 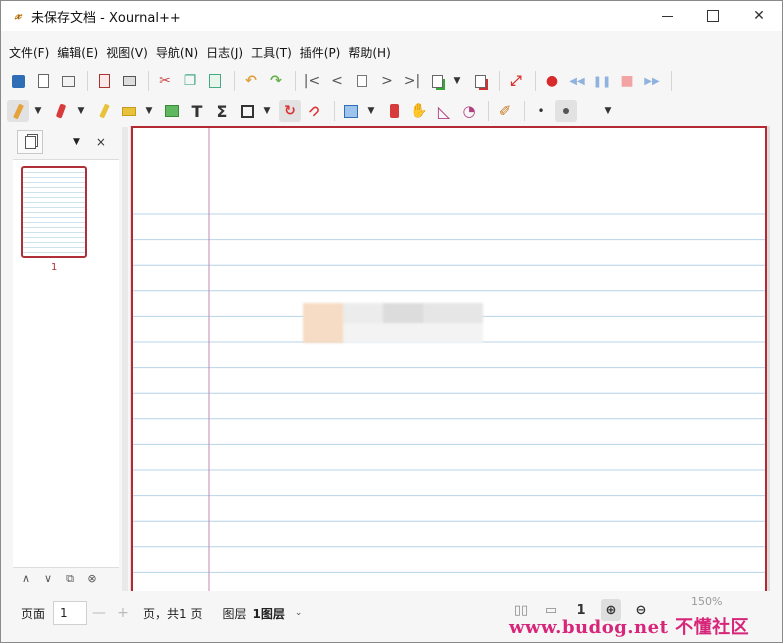 What do you see at coordinates (99, 613) in the screenshot?
I see `page-decrement-button: —` at bounding box center [99, 613].